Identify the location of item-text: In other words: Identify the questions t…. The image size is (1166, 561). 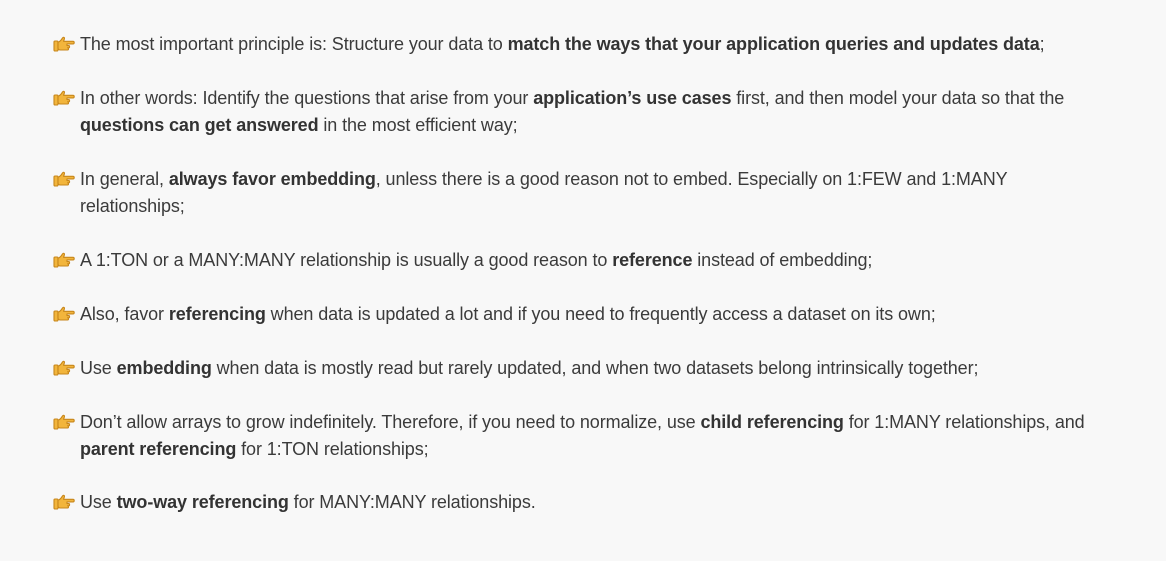
(572, 111).